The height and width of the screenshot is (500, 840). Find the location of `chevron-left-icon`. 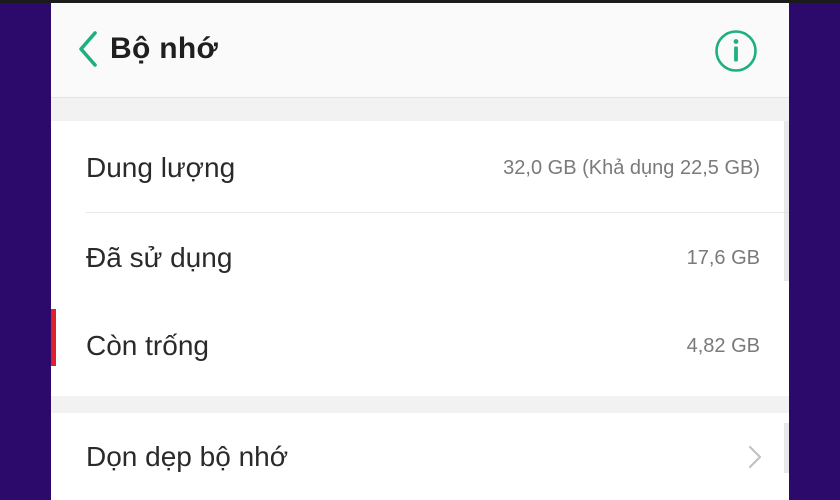

chevron-left-icon is located at coordinates (88, 49).